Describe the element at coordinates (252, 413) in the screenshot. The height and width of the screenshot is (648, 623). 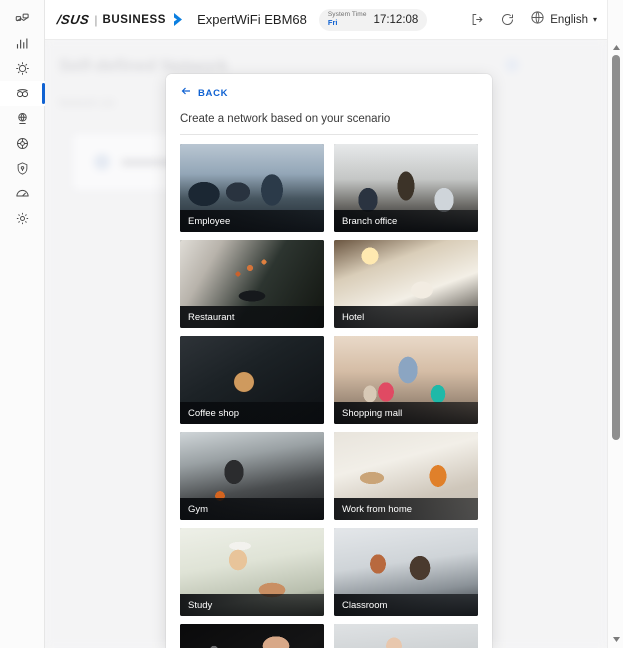
I see `scenario-card-label: Coffee shop` at that location.